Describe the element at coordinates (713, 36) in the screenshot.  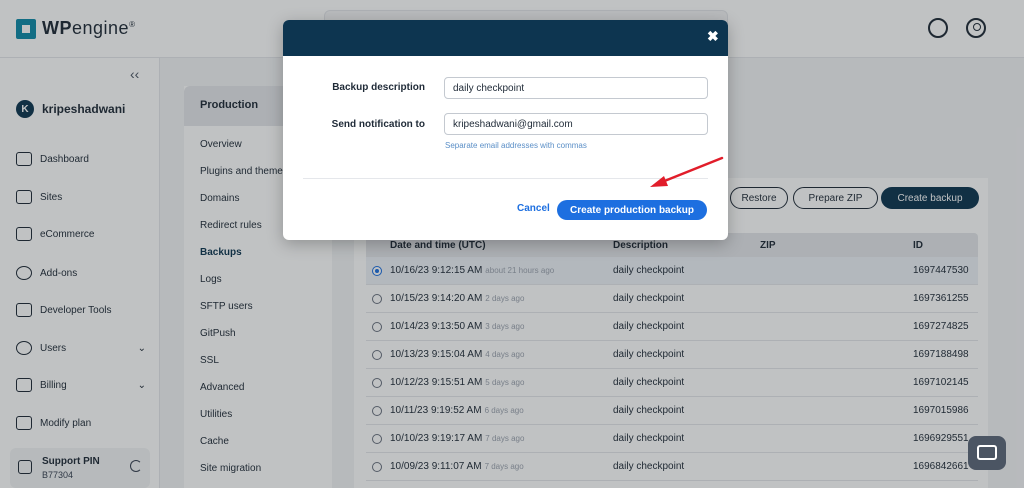
I see `close-icon: ✖` at that location.